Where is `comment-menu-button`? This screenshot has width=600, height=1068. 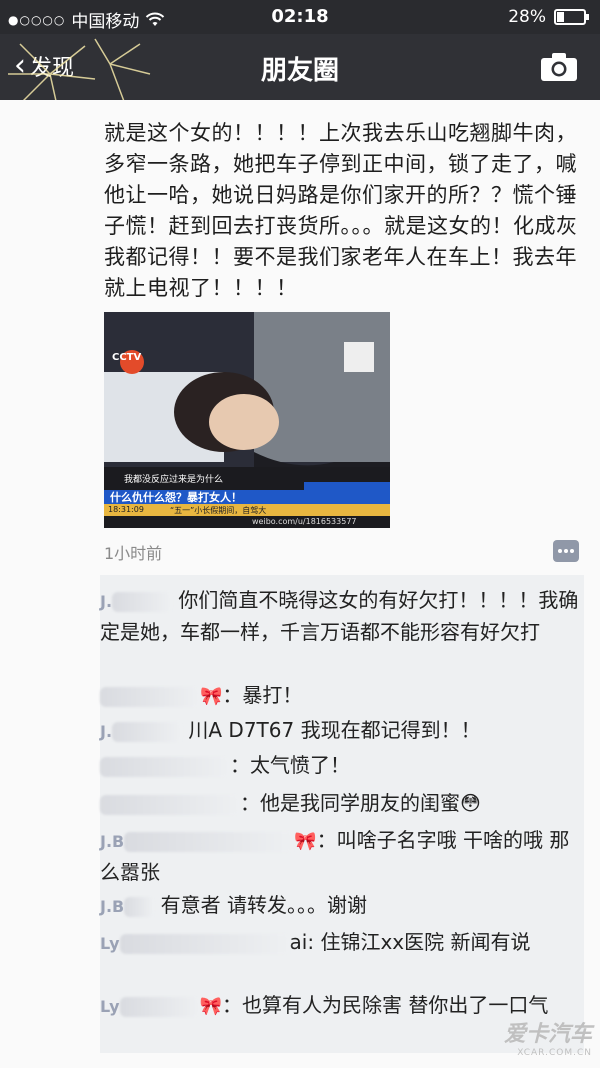 comment-menu-button is located at coordinates (566, 551).